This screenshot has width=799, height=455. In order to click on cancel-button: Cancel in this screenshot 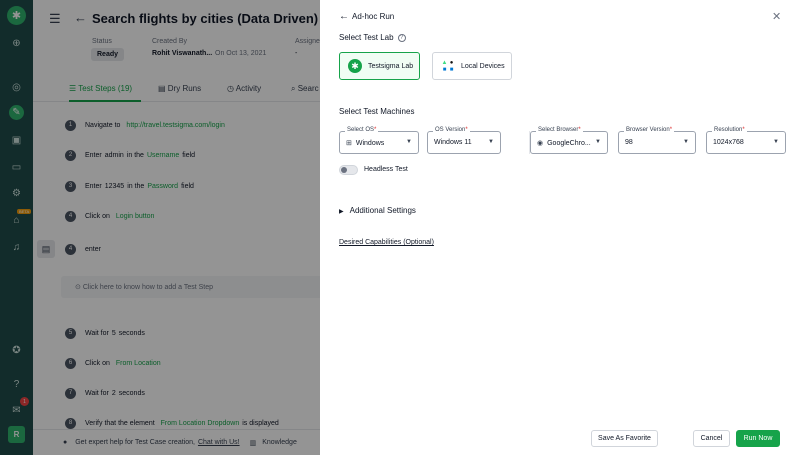, I will do `click(711, 438)`.